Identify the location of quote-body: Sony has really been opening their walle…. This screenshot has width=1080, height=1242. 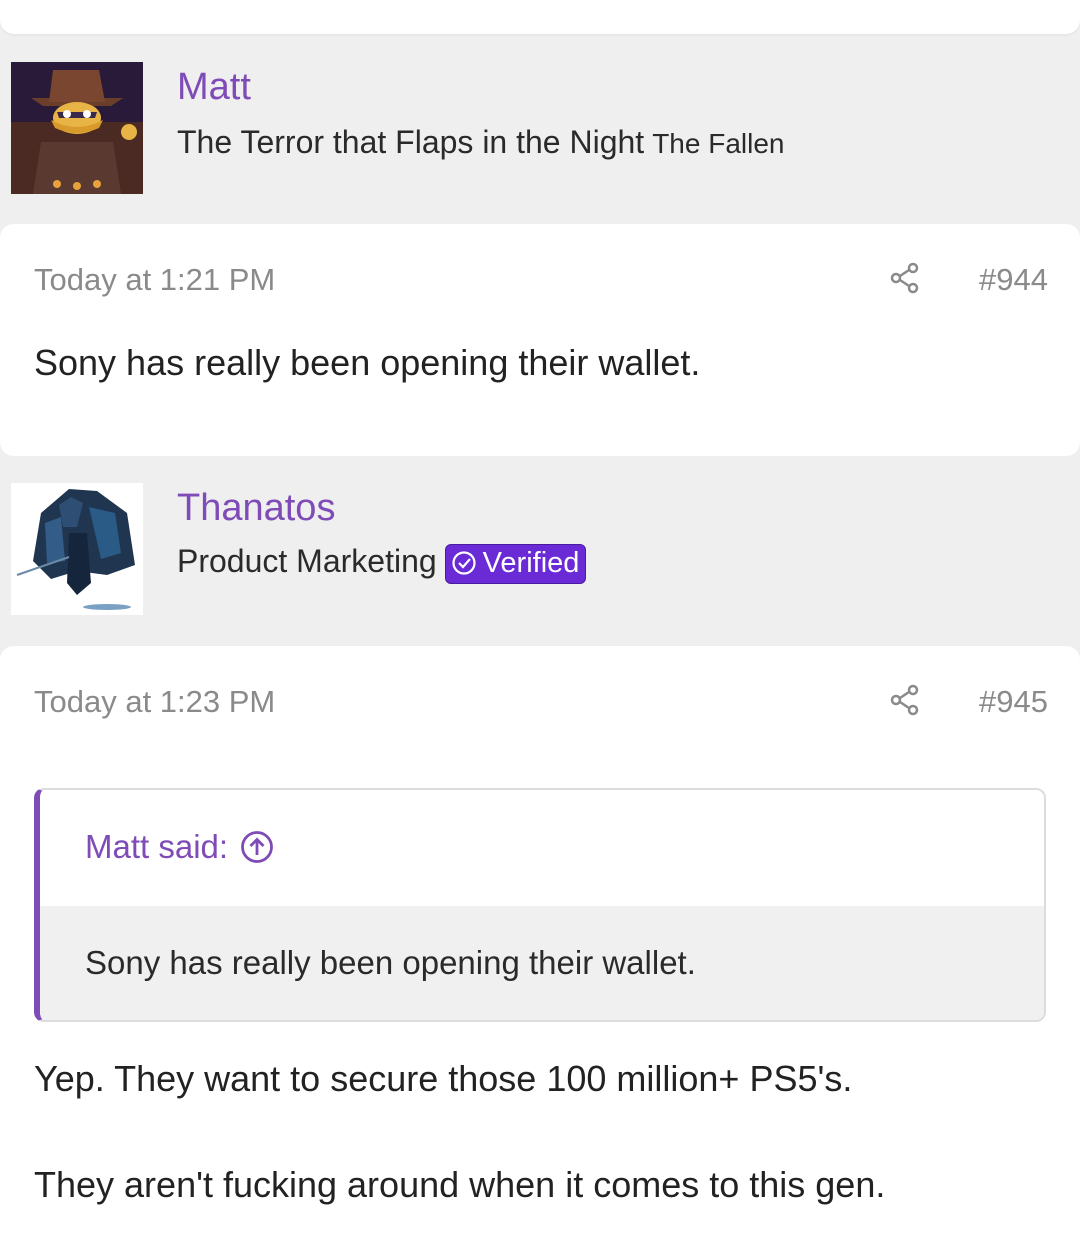
(542, 963).